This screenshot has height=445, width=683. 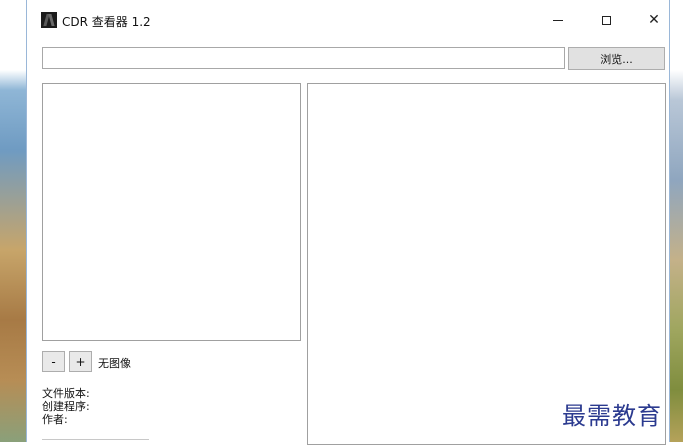 I want to click on image-status-label: 无图像, so click(x=114, y=363).